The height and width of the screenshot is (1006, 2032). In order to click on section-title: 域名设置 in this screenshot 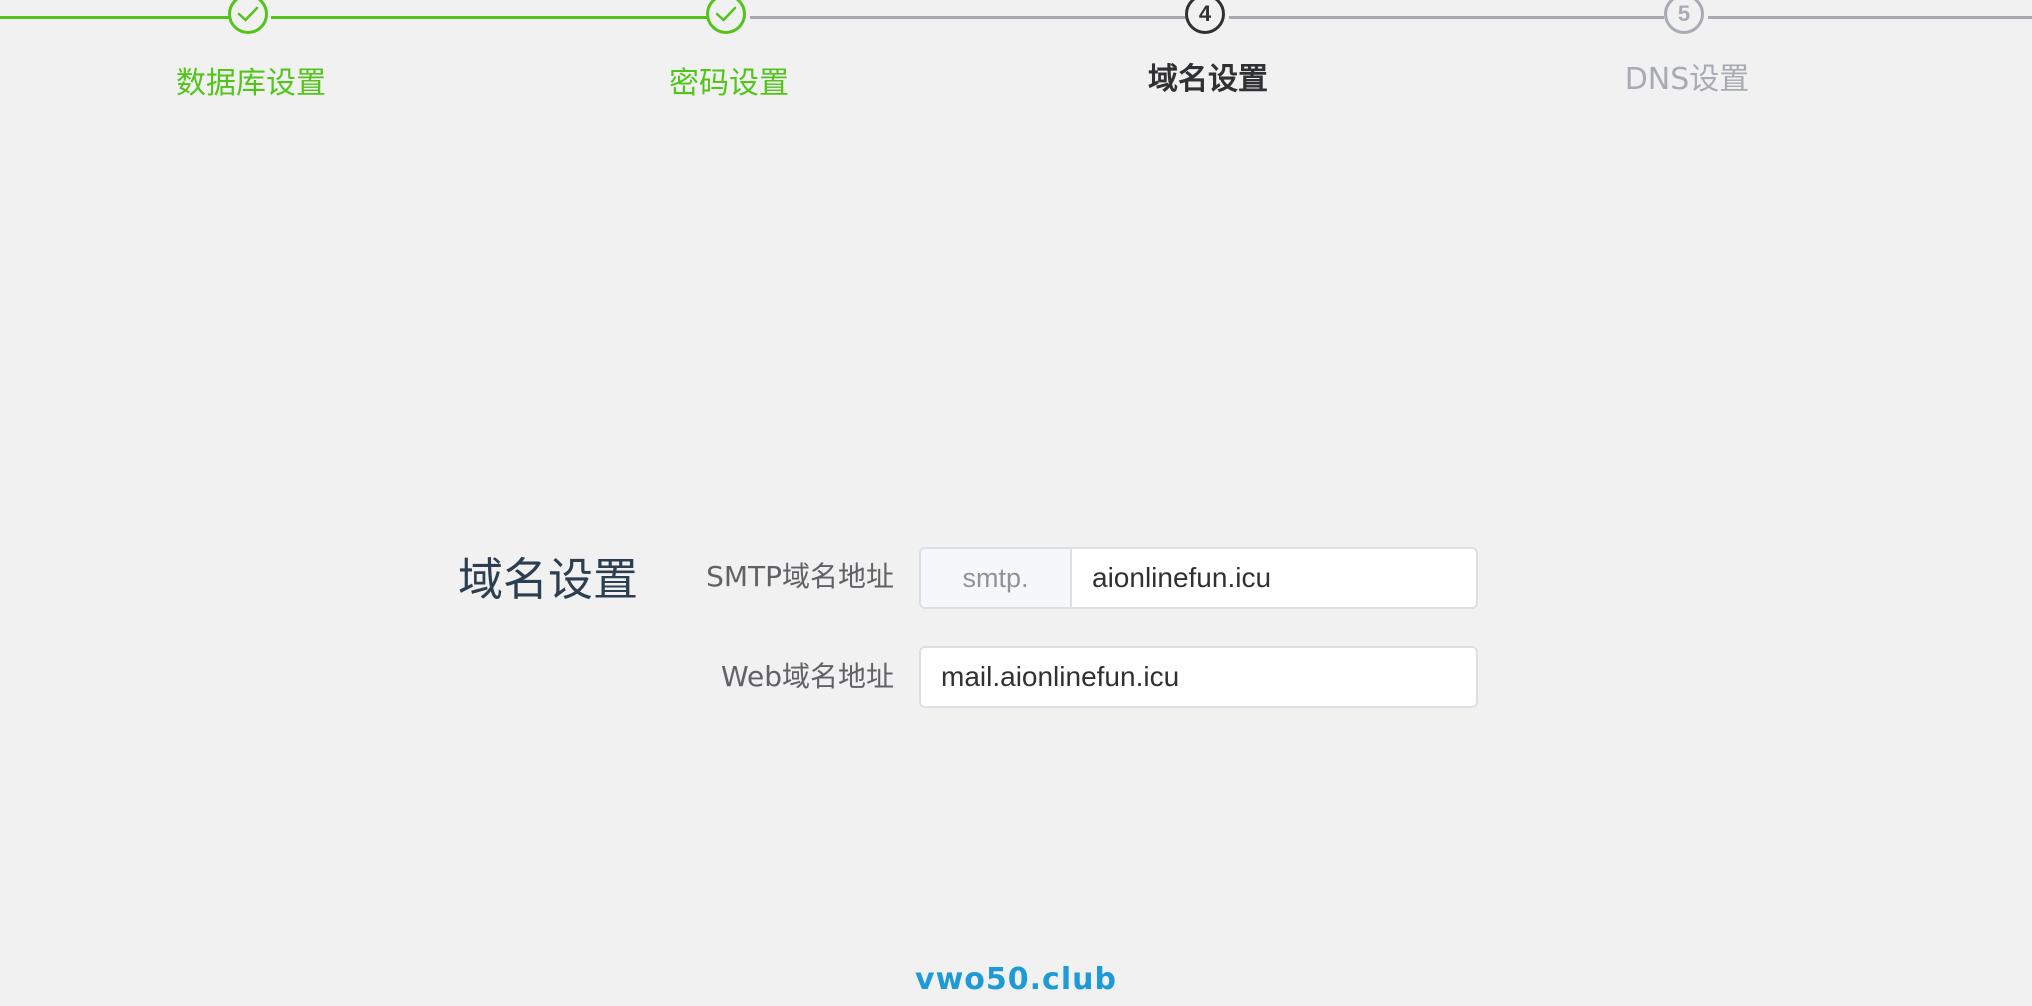, I will do `click(548, 579)`.